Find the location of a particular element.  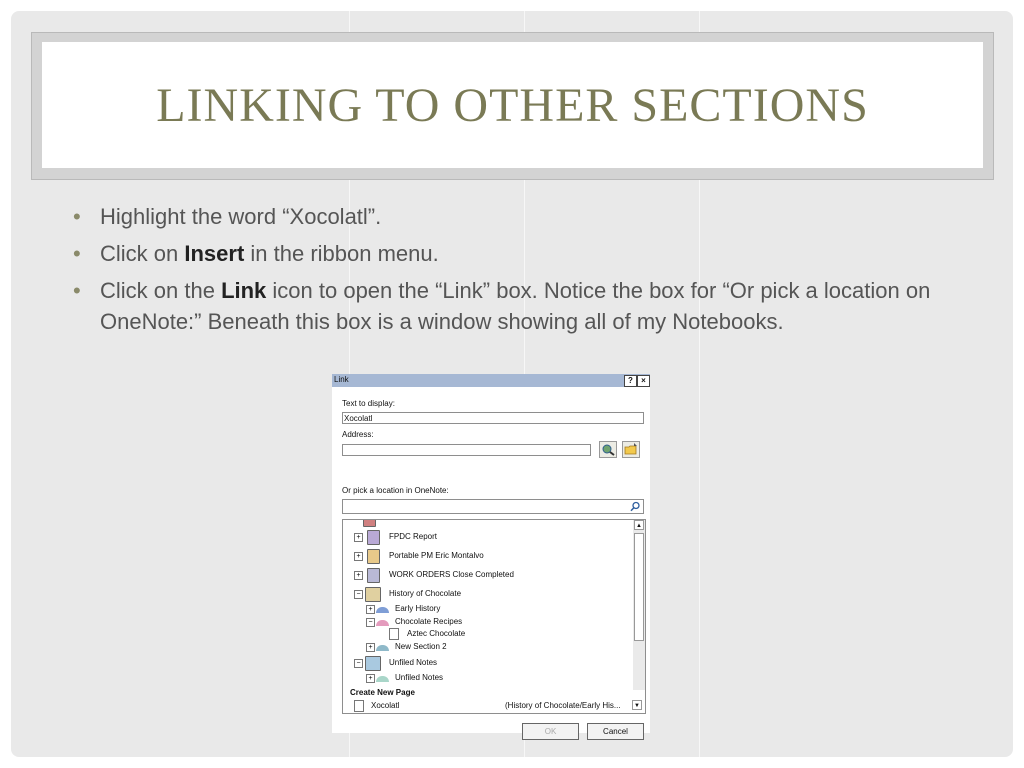

folder-icon is located at coordinates (630, 449).